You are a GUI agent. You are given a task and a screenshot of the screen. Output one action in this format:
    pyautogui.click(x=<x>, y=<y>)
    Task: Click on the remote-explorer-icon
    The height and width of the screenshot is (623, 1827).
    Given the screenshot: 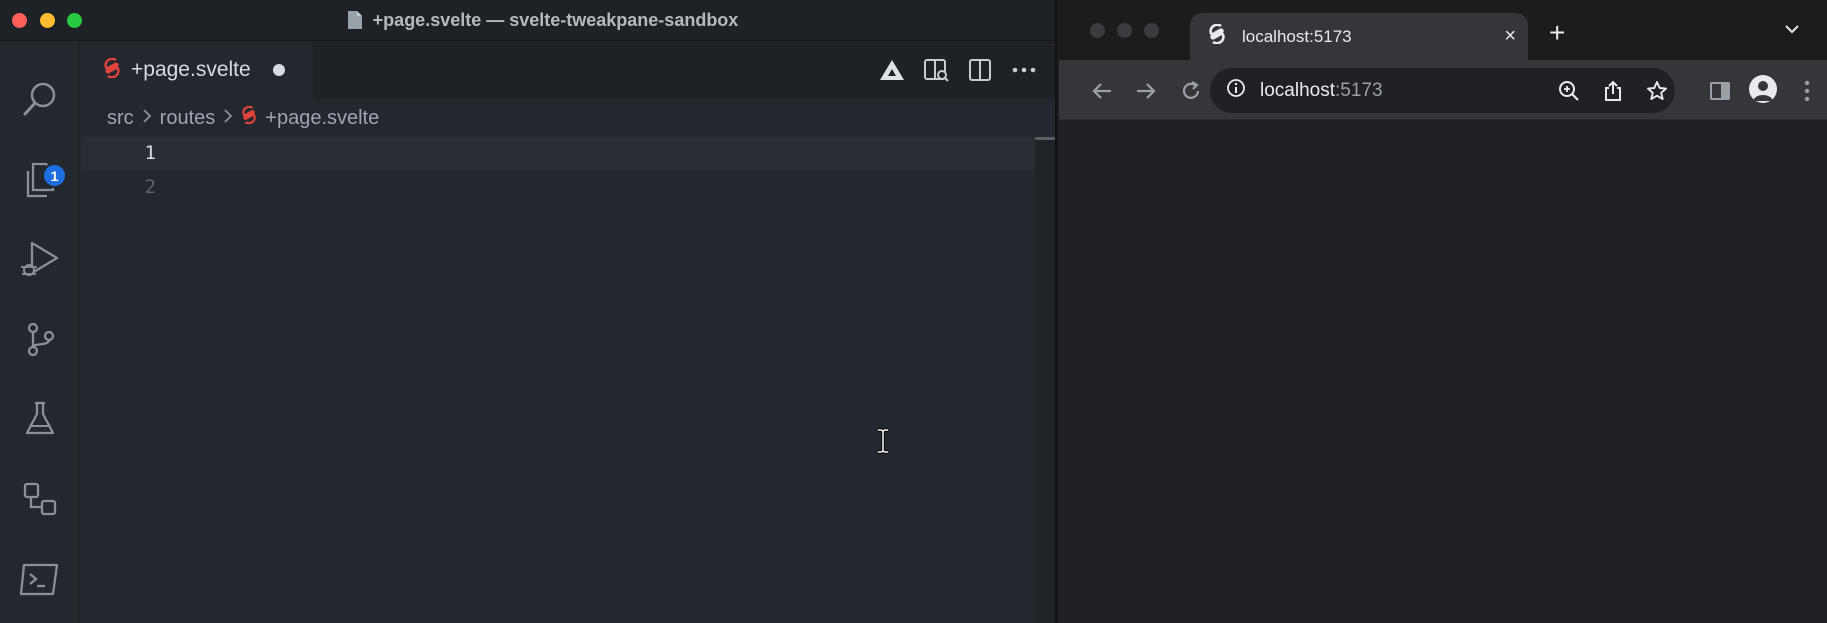 What is the action you would take?
    pyautogui.click(x=40, y=499)
    